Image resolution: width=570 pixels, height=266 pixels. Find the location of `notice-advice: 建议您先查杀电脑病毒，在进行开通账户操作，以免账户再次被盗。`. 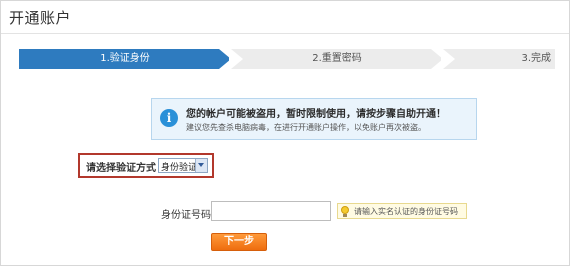

notice-advice: 建议您先查杀电脑病毒，在进行开通账户操作，以免账户再次被盗。 is located at coordinates (306, 127).